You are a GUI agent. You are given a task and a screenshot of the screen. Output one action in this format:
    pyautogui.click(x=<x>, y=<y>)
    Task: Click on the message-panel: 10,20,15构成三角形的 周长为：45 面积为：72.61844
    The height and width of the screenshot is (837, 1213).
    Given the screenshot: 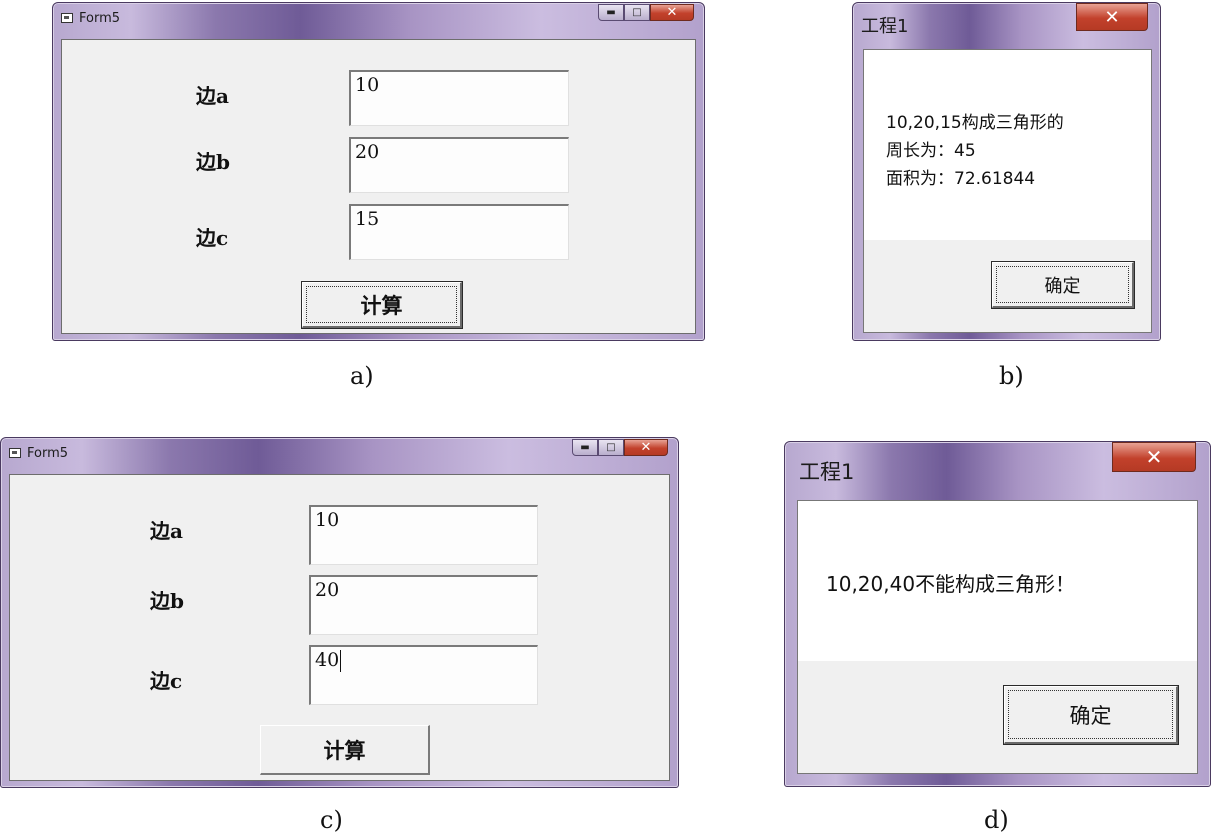 What is the action you would take?
    pyautogui.click(x=1007, y=145)
    